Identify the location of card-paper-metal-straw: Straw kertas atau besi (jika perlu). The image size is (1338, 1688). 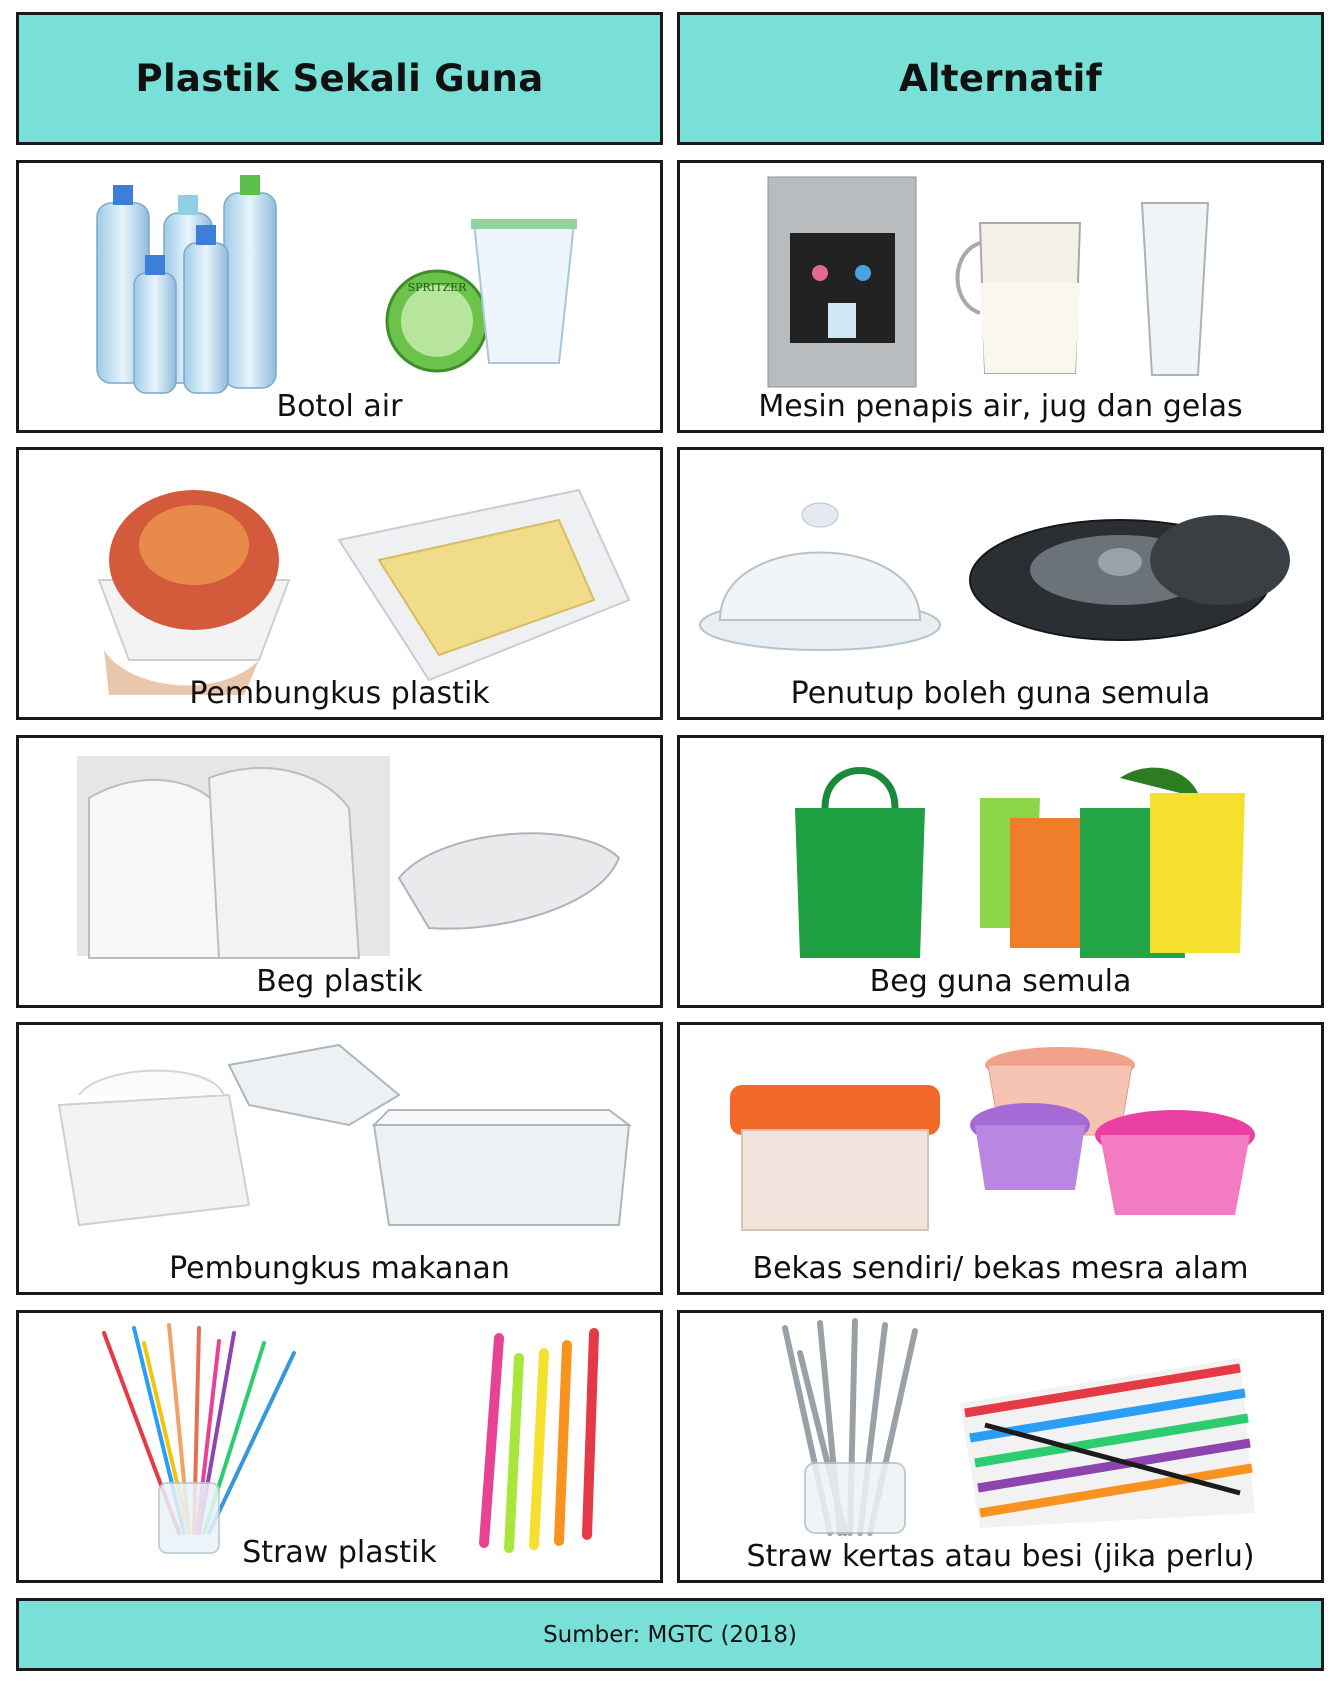
(1000, 1446).